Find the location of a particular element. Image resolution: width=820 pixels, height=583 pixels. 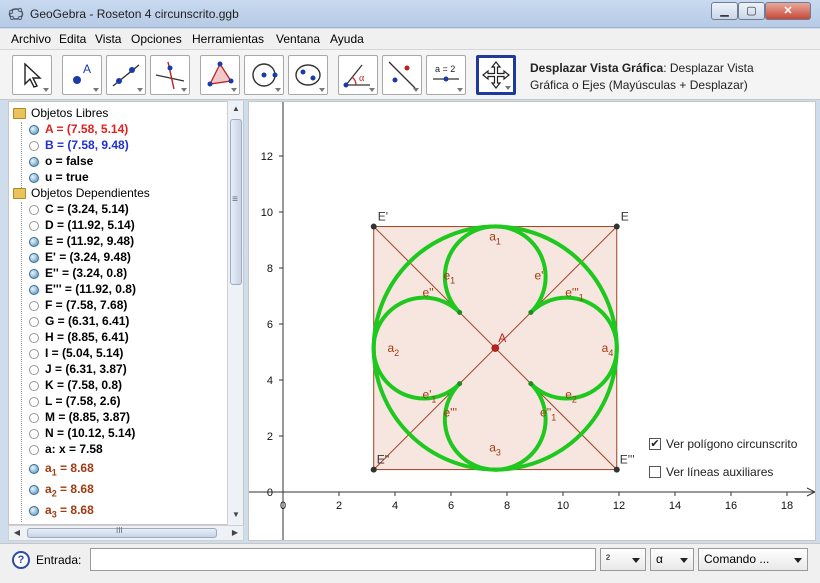

y-tick-label: 4 is located at coordinates (270, 381).